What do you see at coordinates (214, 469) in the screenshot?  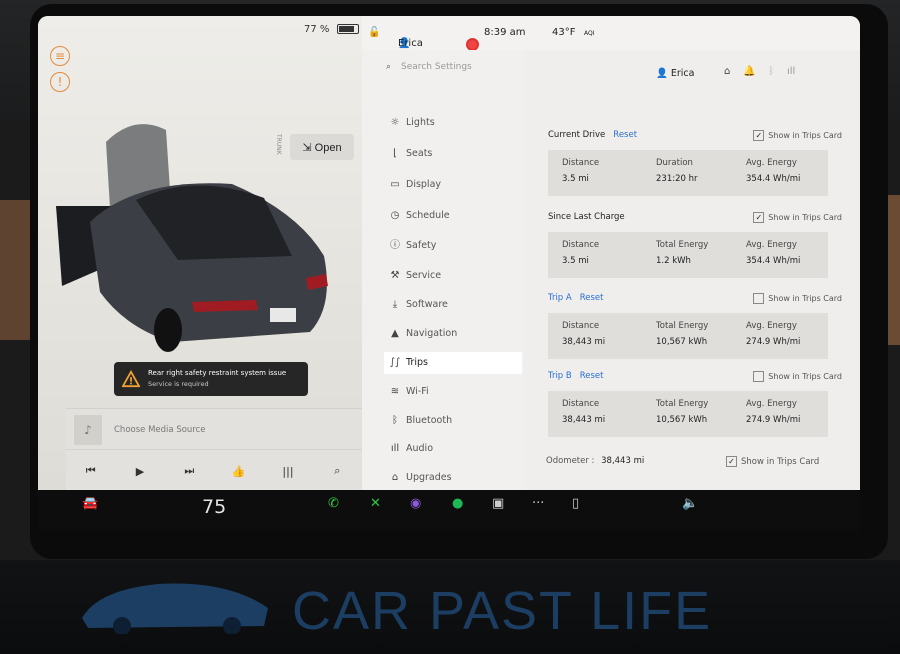 I see `media-controls: ⏮ ▶ ⏭ 👍 ||| ⌕` at bounding box center [214, 469].